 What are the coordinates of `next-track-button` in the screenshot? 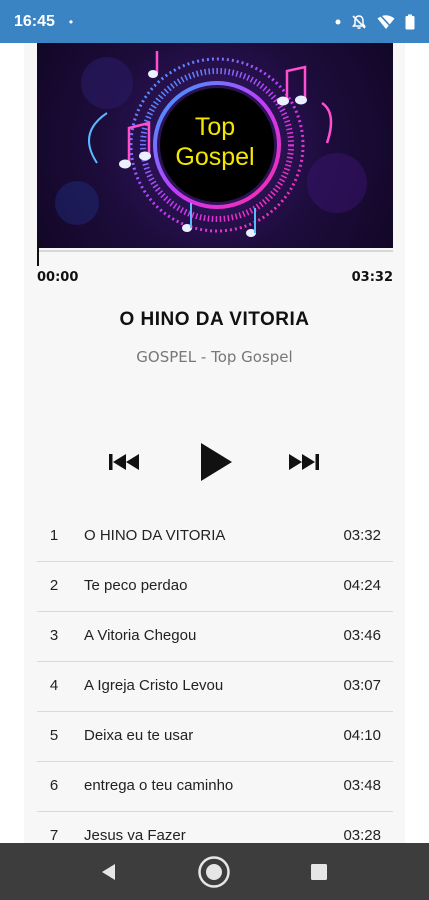 It's located at (304, 462).